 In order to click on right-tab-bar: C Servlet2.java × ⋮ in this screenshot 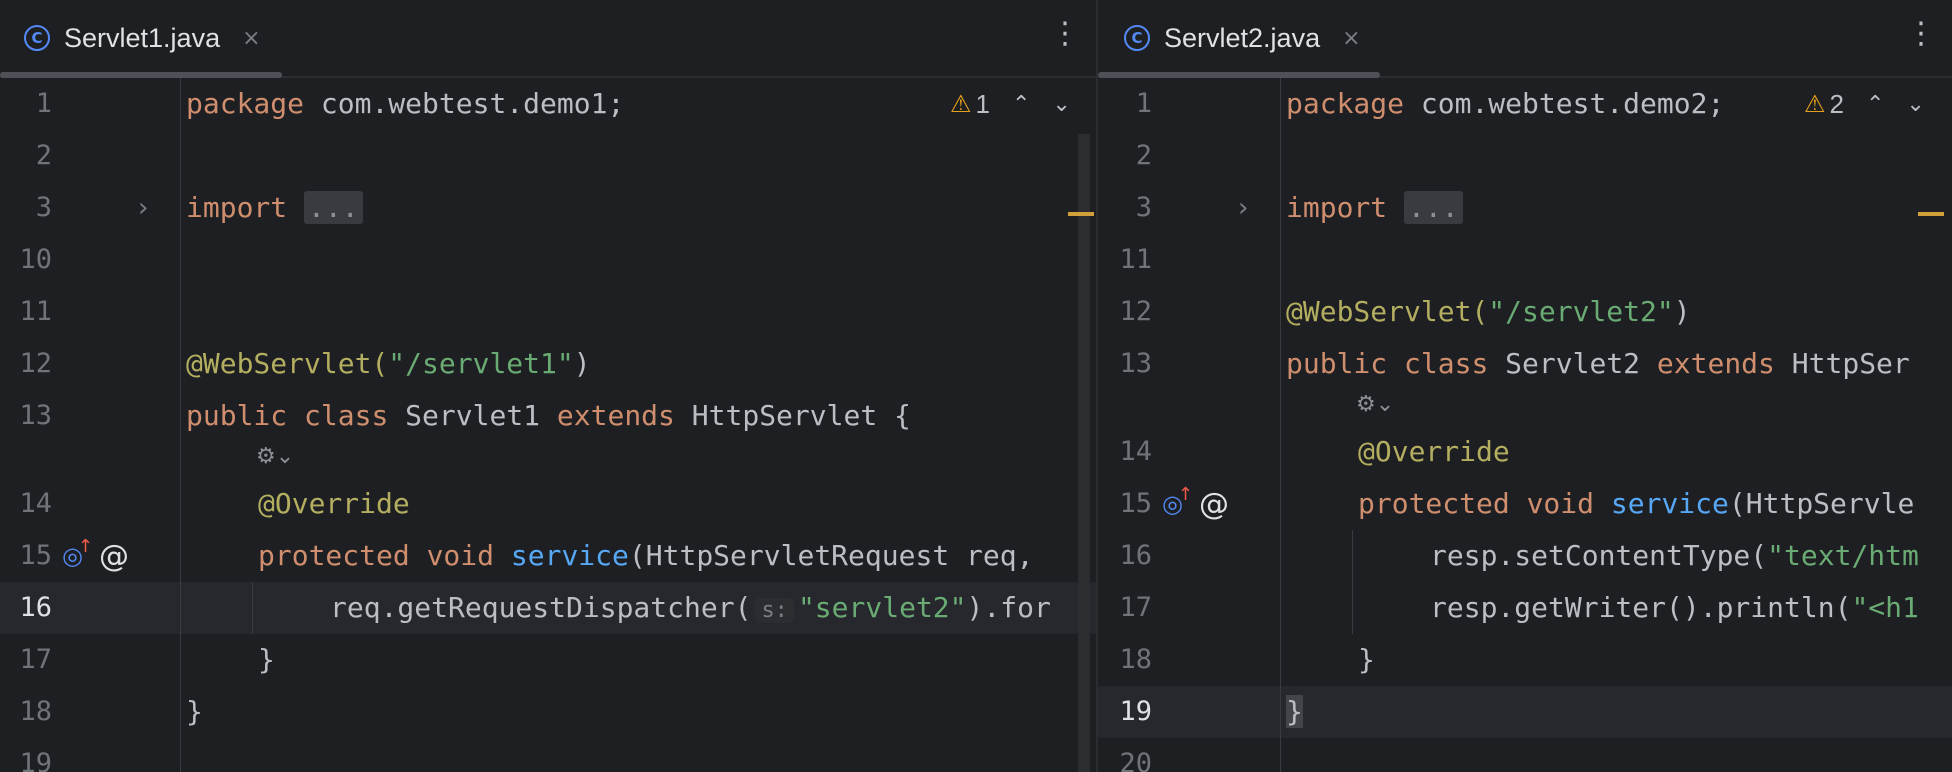, I will do `click(1525, 39)`.